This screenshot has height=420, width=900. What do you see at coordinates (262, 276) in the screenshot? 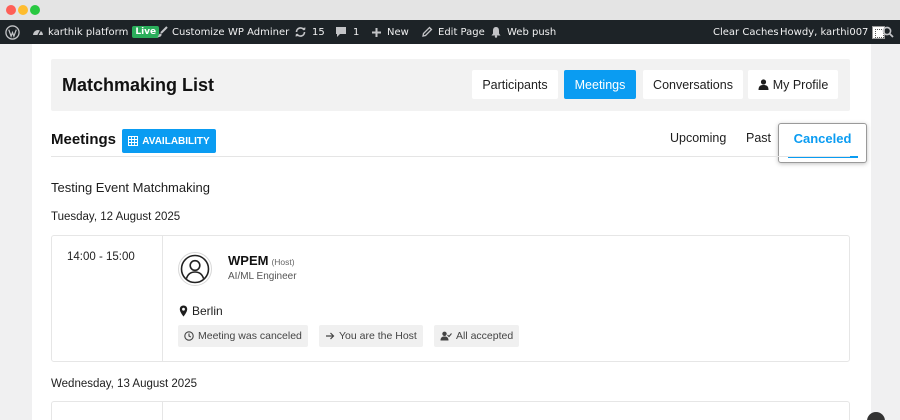
I see `participant-role: AI/ML Engineer` at bounding box center [262, 276].